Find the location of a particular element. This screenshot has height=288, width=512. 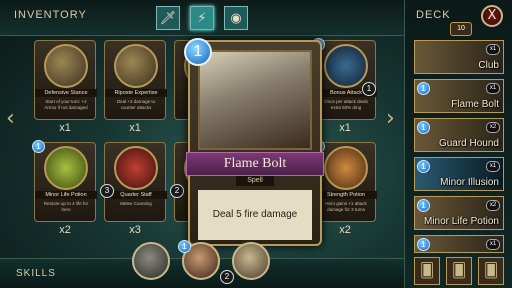

card-desc: Restore up to 4 life for hero is located at coordinates (66, 206).